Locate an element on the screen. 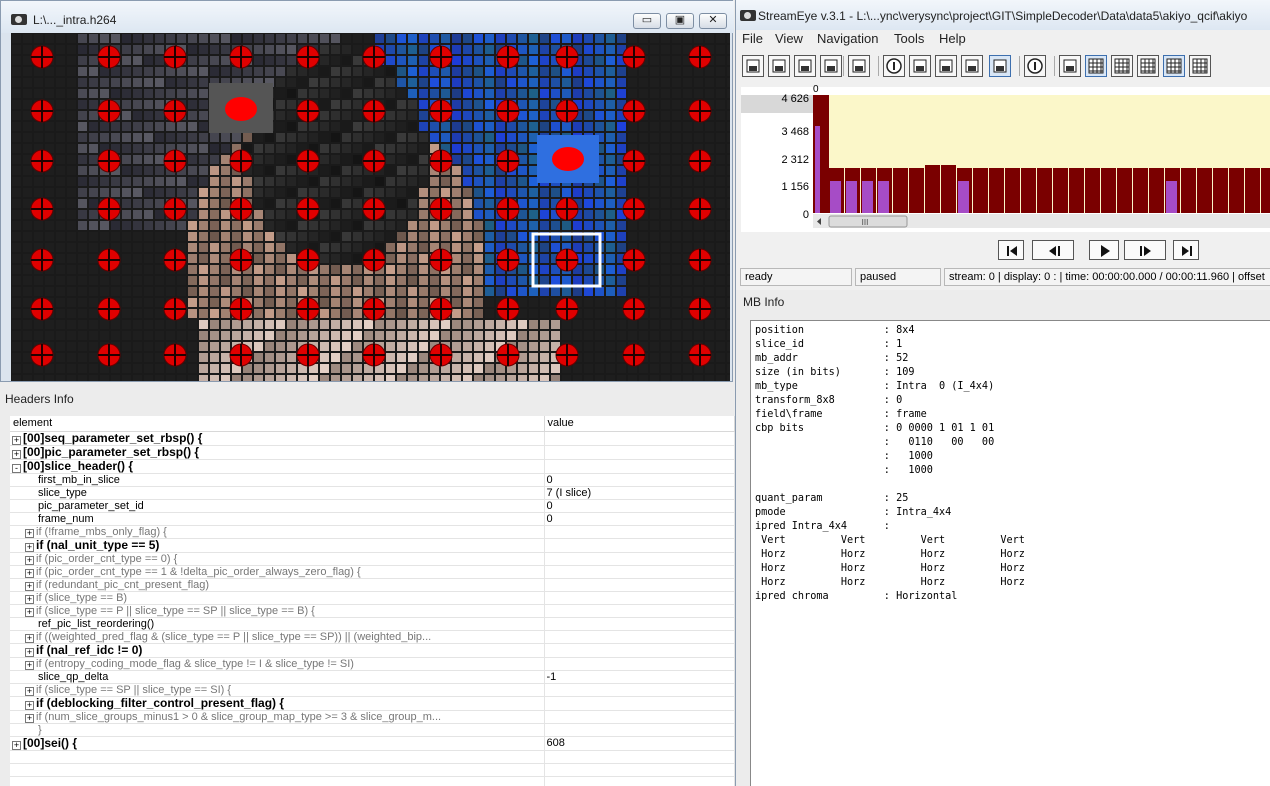 This screenshot has height=786, width=1270. menu-help: Help is located at coordinates (952, 38).